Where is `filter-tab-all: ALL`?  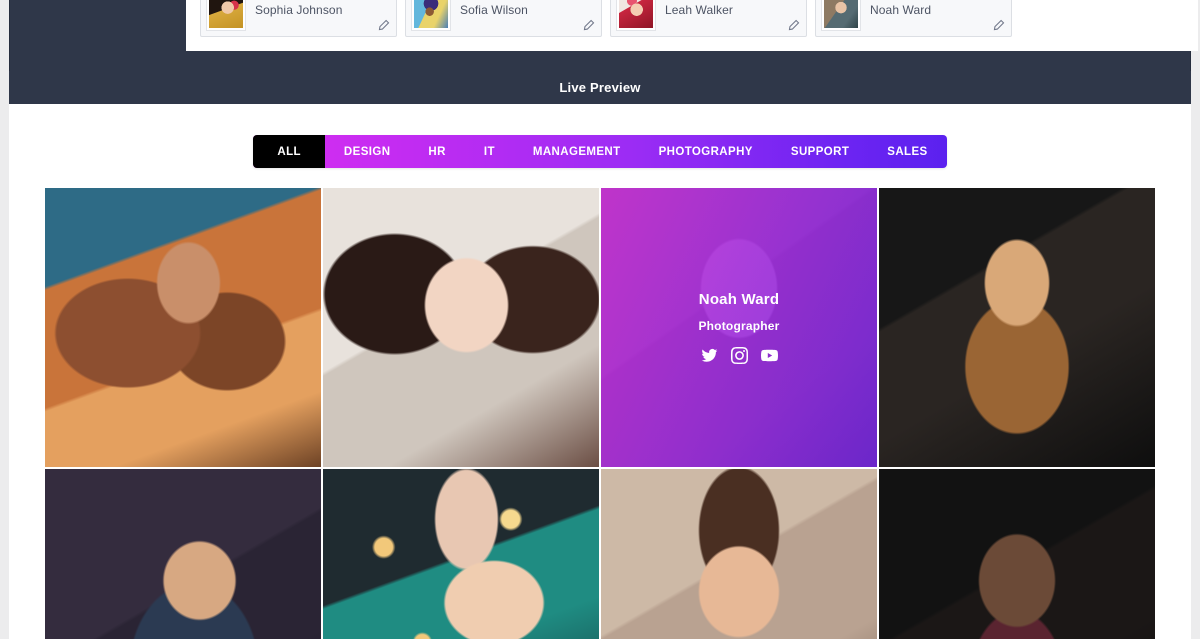
filter-tab-all: ALL is located at coordinates (289, 151).